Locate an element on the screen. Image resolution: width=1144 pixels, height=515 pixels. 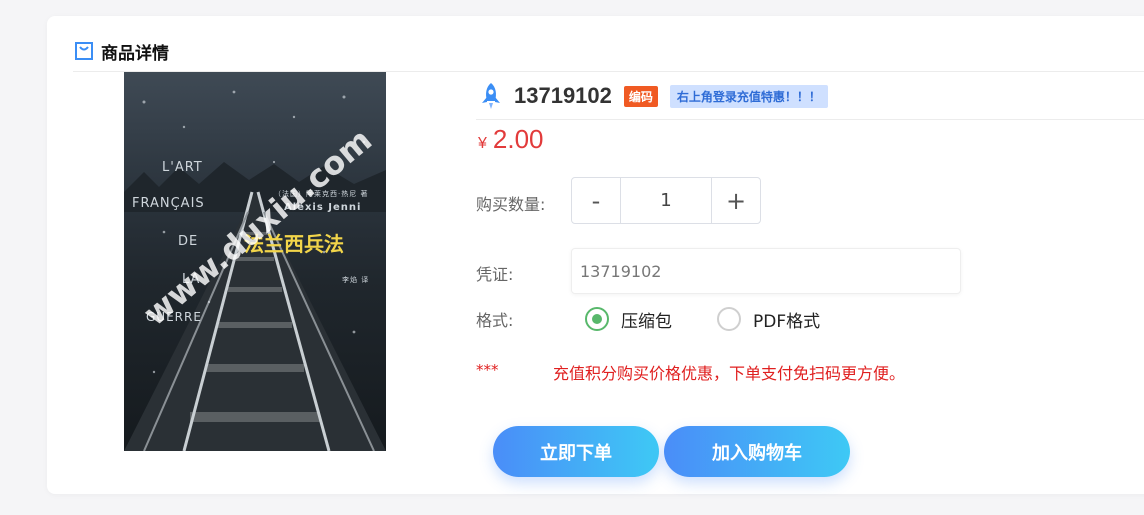
promo-badge: 右上角登录充值特惠！！！ is located at coordinates (748, 96).